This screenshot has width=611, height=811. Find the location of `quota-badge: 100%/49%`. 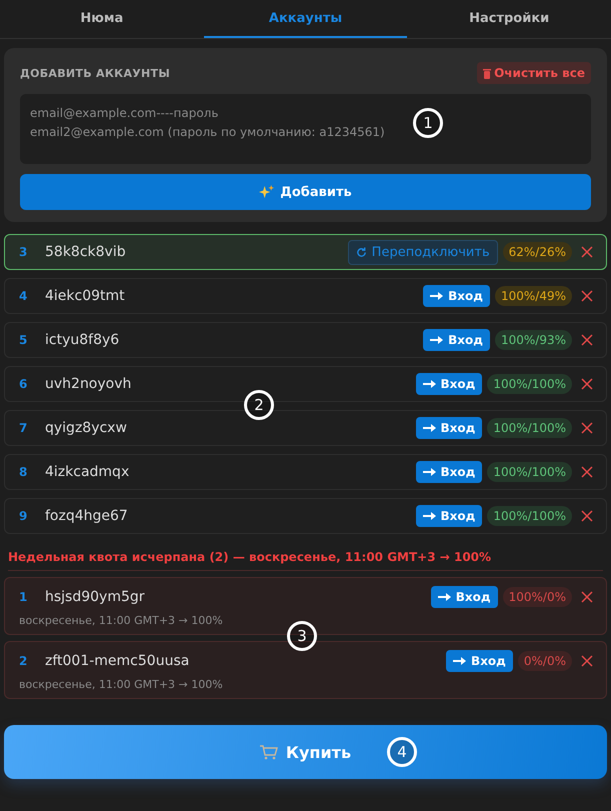

quota-badge: 100%/49% is located at coordinates (533, 296).